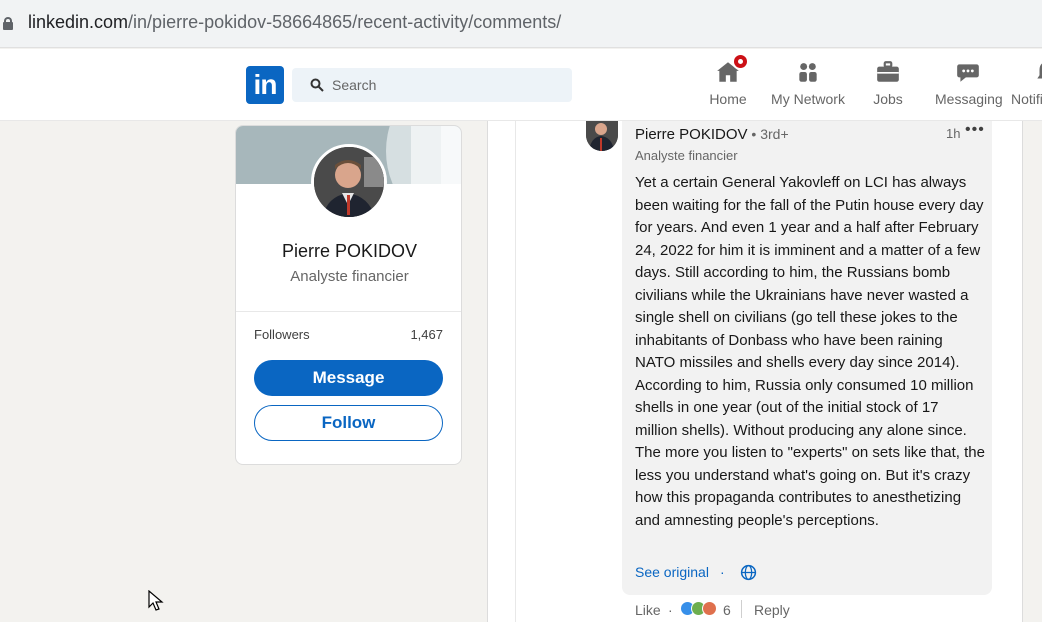  I want to click on nav-notifications: Notifi, so click(1026, 86).